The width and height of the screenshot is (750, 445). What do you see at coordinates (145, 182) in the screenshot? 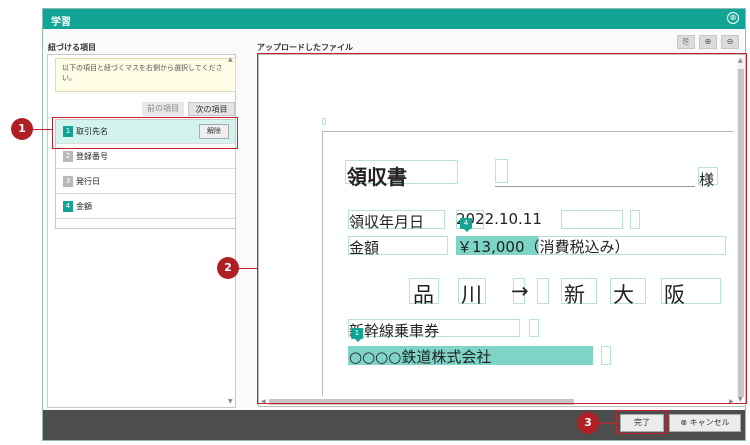
I see `list-item-issue-date: 3 発行日` at bounding box center [145, 182].